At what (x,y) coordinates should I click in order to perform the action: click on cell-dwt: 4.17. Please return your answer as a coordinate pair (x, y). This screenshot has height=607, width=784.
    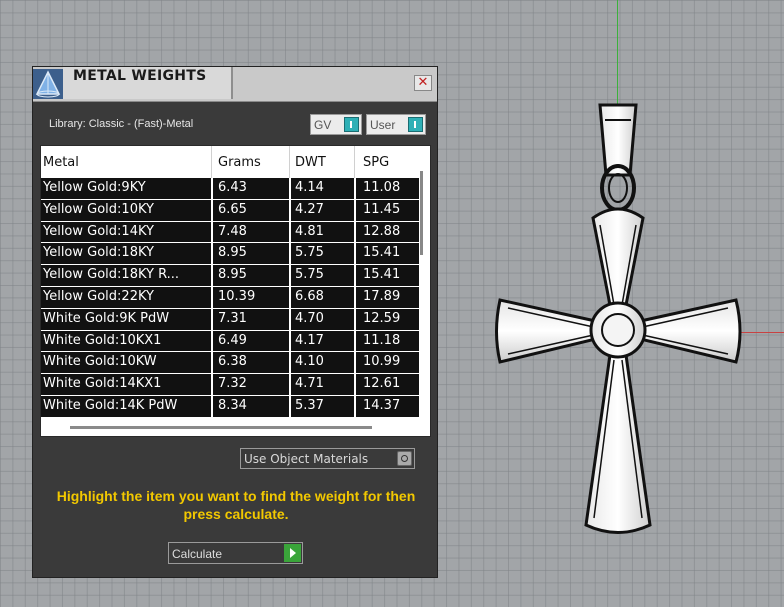
    Looking at the image, I should click on (309, 340).